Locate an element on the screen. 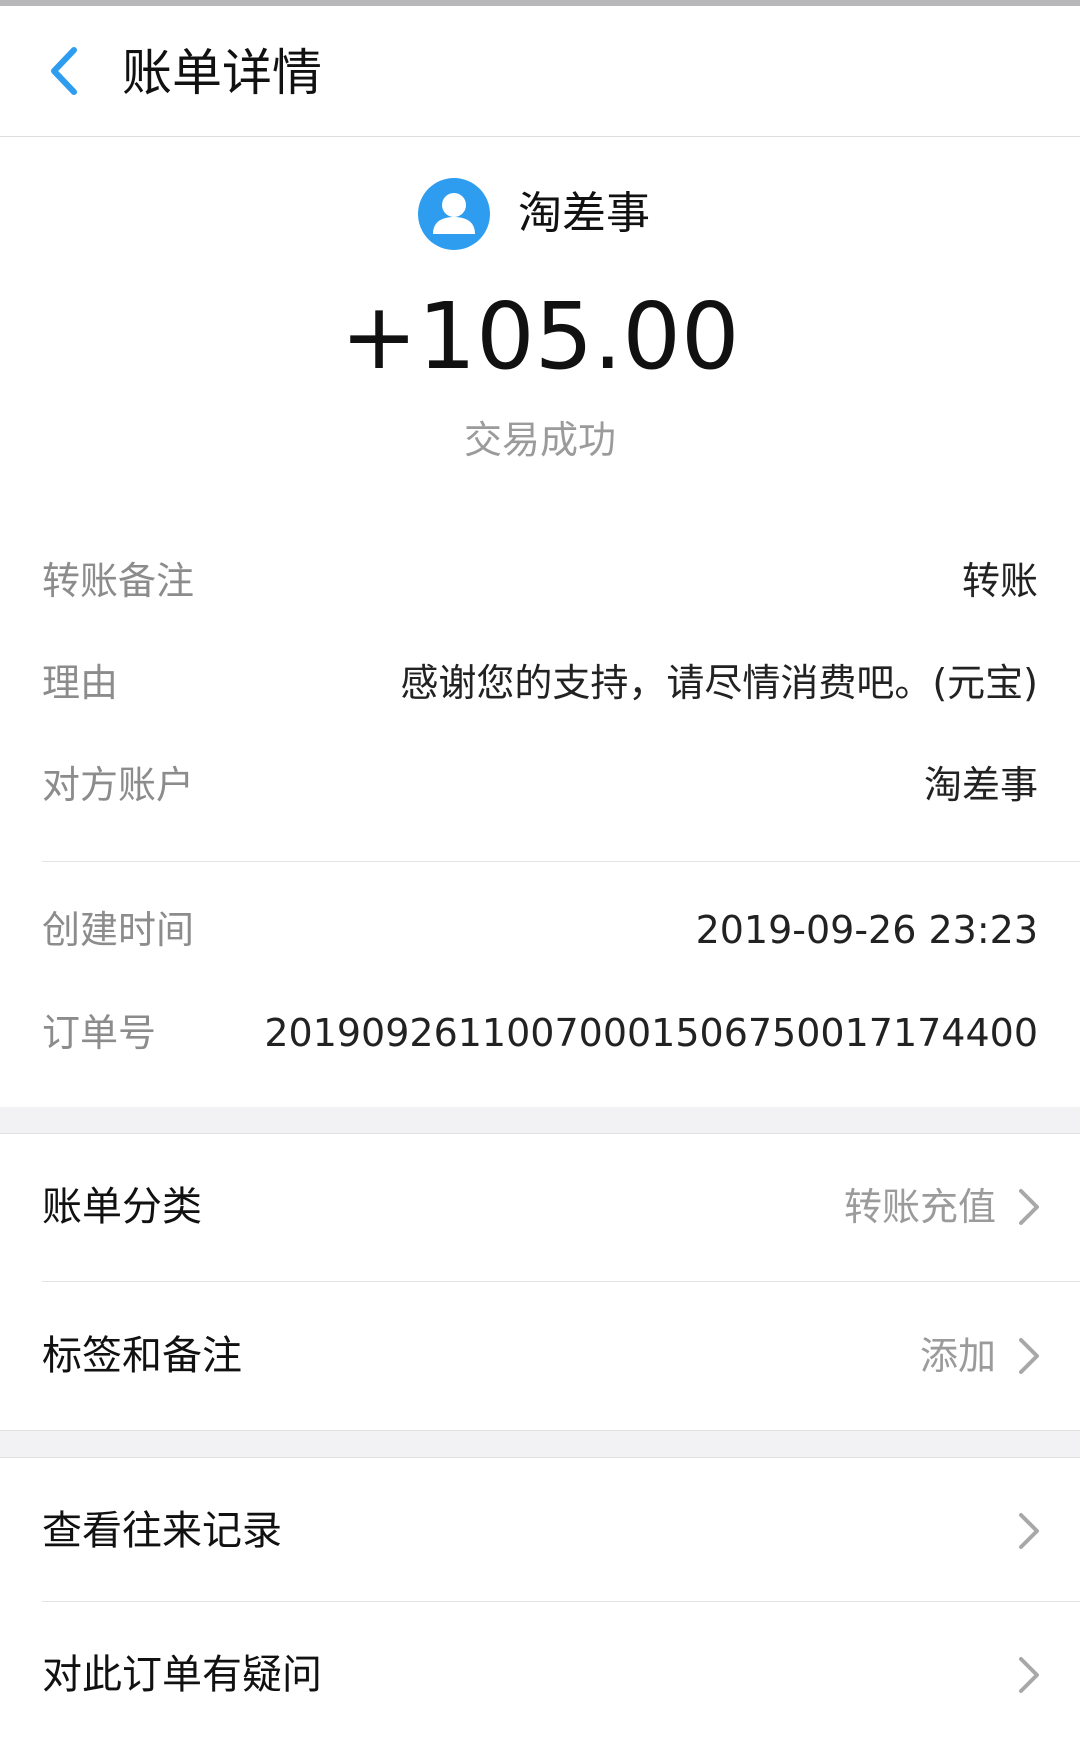 Image resolution: width=1080 pixels, height=1741 pixels. menu-label: 对此订单有疑问 is located at coordinates (182, 1675).